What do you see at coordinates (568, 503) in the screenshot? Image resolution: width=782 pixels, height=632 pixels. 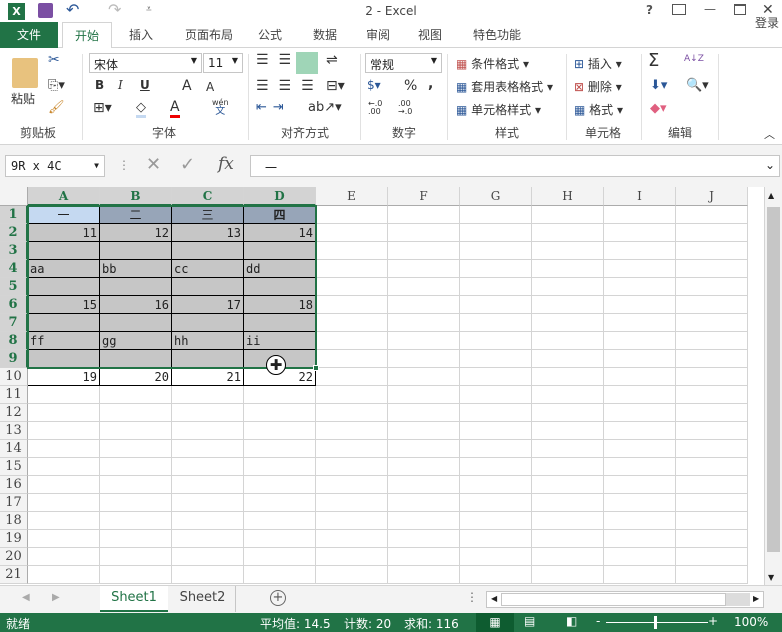 I see `cell-H17` at bounding box center [568, 503].